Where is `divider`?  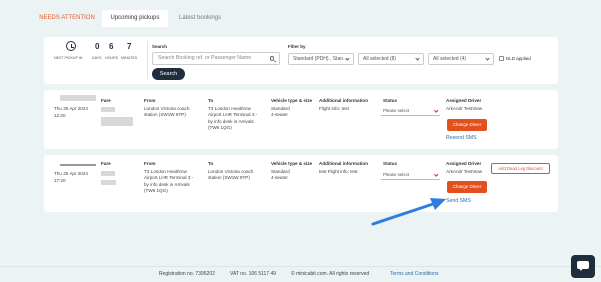
divider is located at coordinates (147, 60).